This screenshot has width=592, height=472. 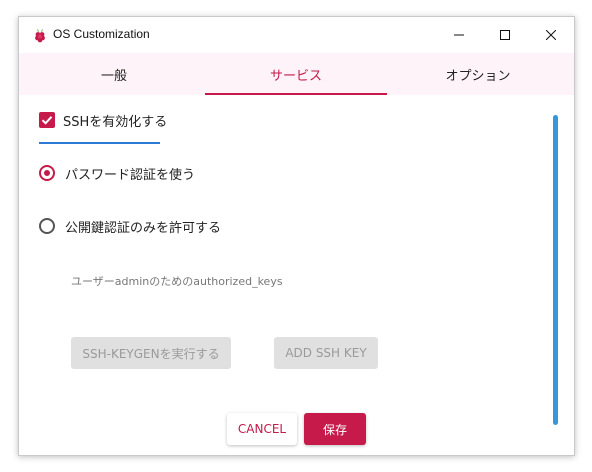 What do you see at coordinates (99, 143) in the screenshot?
I see `focus-underline` at bounding box center [99, 143].